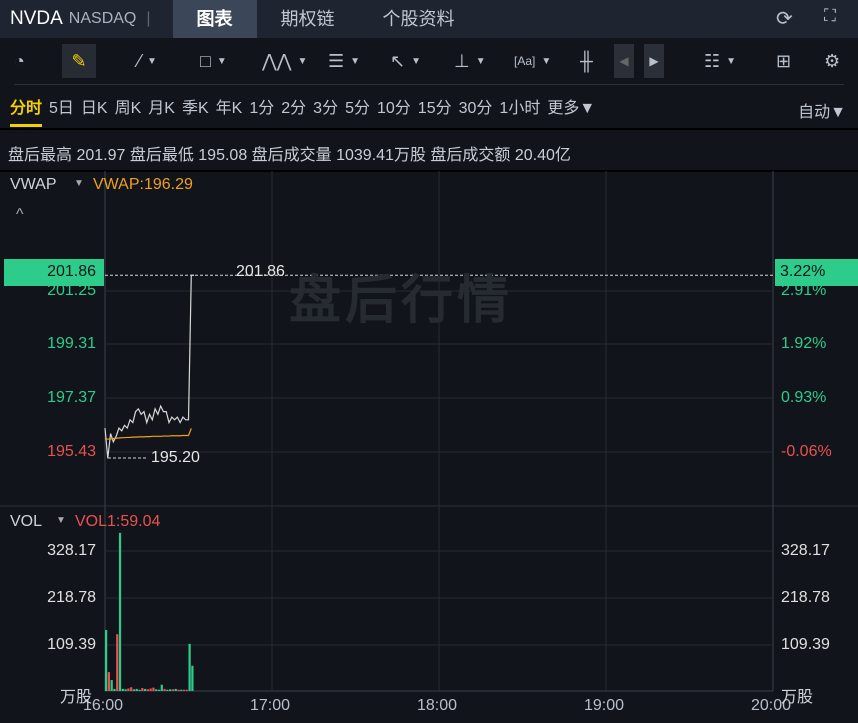  What do you see at coordinates (804, 397) in the screenshot?
I see `pct-axis-label: 0.93%` at bounding box center [804, 397].